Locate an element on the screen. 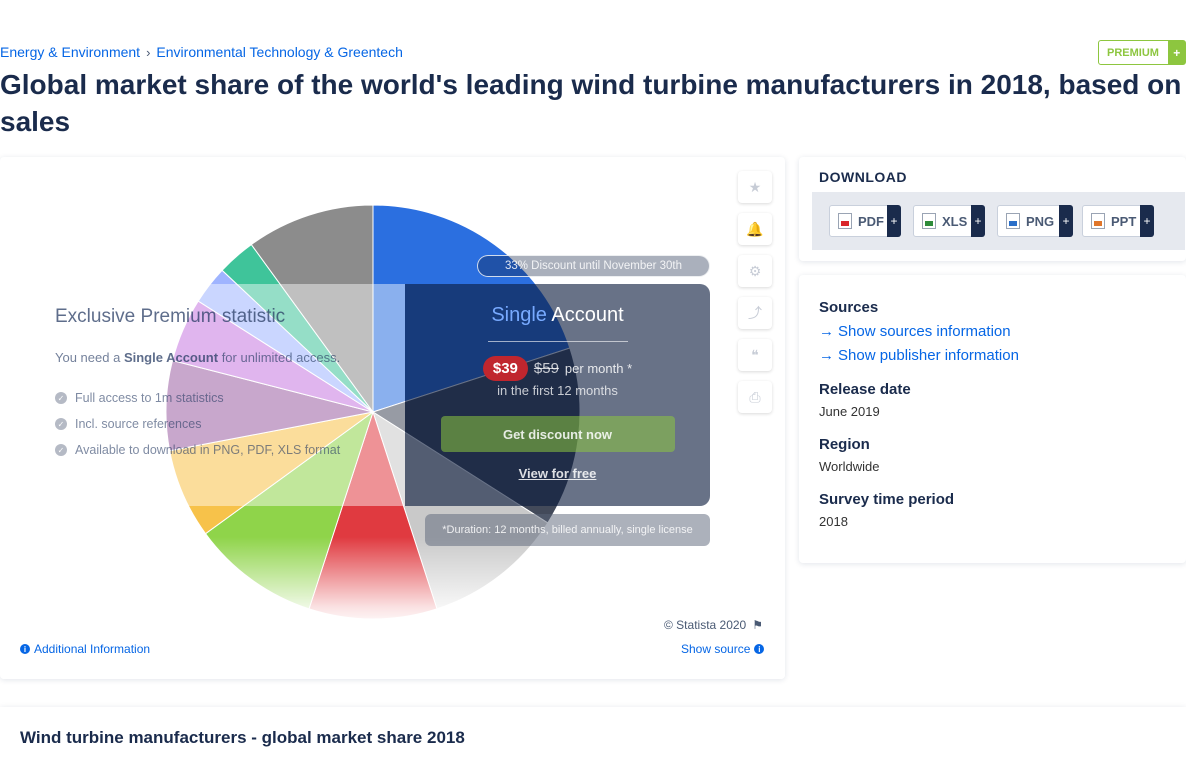 The height and width of the screenshot is (767, 1186). per-month: per month * is located at coordinates (598, 368).